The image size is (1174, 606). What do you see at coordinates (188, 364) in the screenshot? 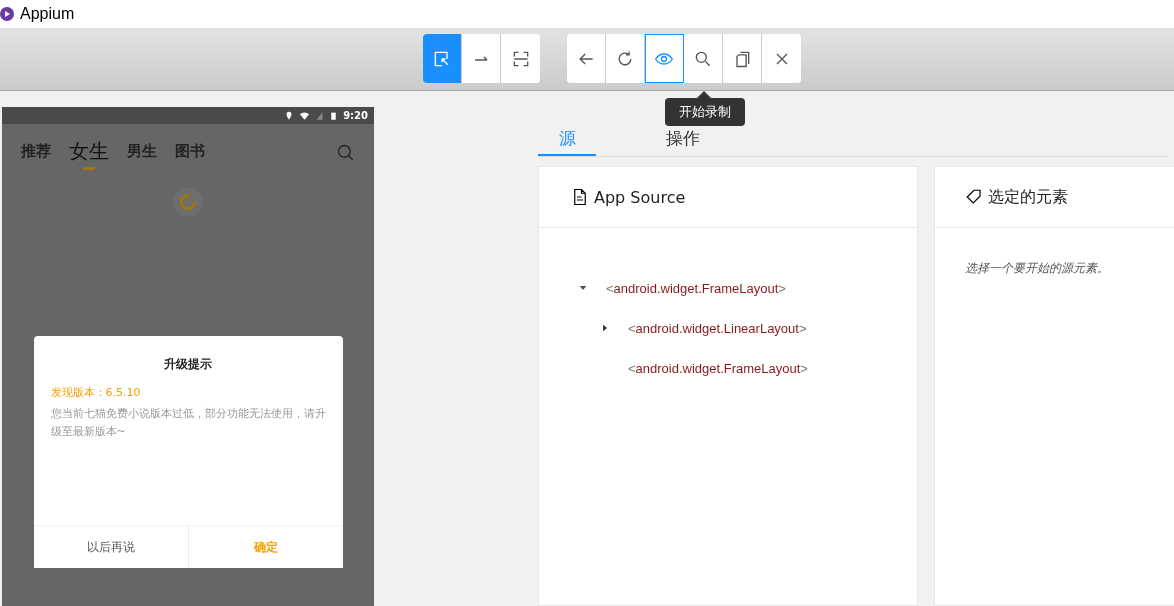
I see `dialog-title: 升级提示` at bounding box center [188, 364].